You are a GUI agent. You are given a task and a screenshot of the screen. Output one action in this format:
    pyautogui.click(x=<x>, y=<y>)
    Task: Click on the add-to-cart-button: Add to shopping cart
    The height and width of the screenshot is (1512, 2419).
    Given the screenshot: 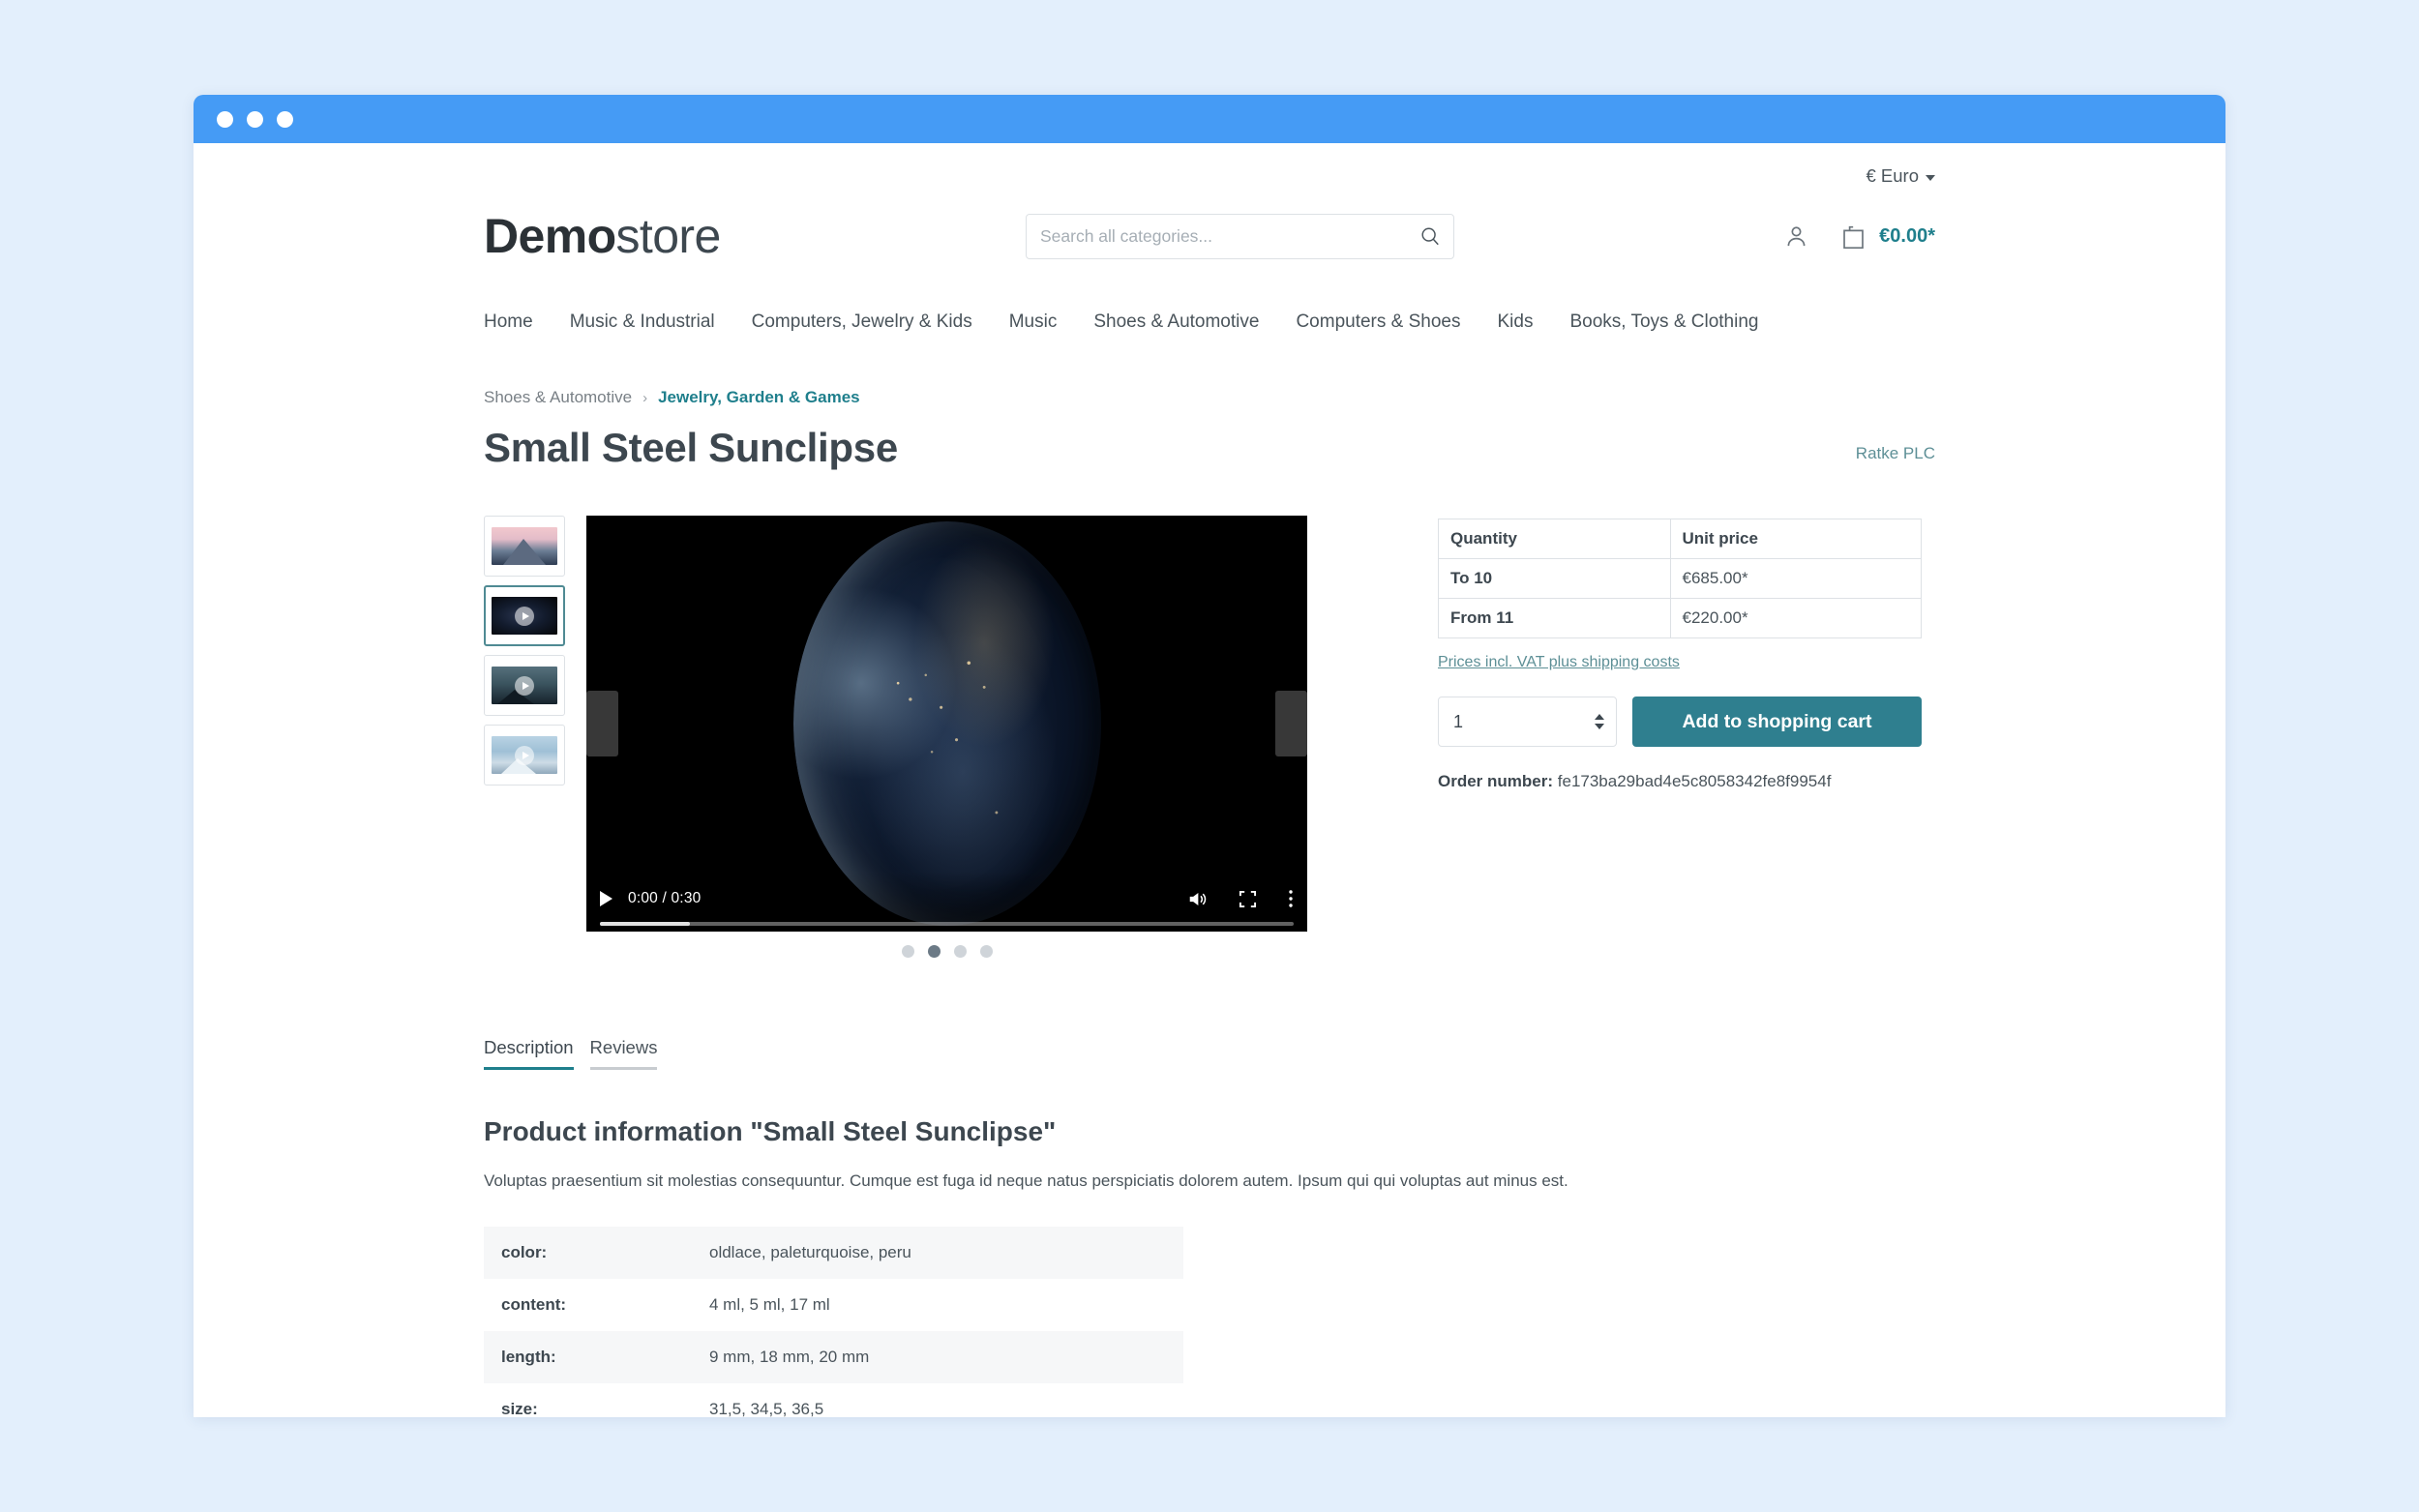 What is the action you would take?
    pyautogui.click(x=1777, y=722)
    